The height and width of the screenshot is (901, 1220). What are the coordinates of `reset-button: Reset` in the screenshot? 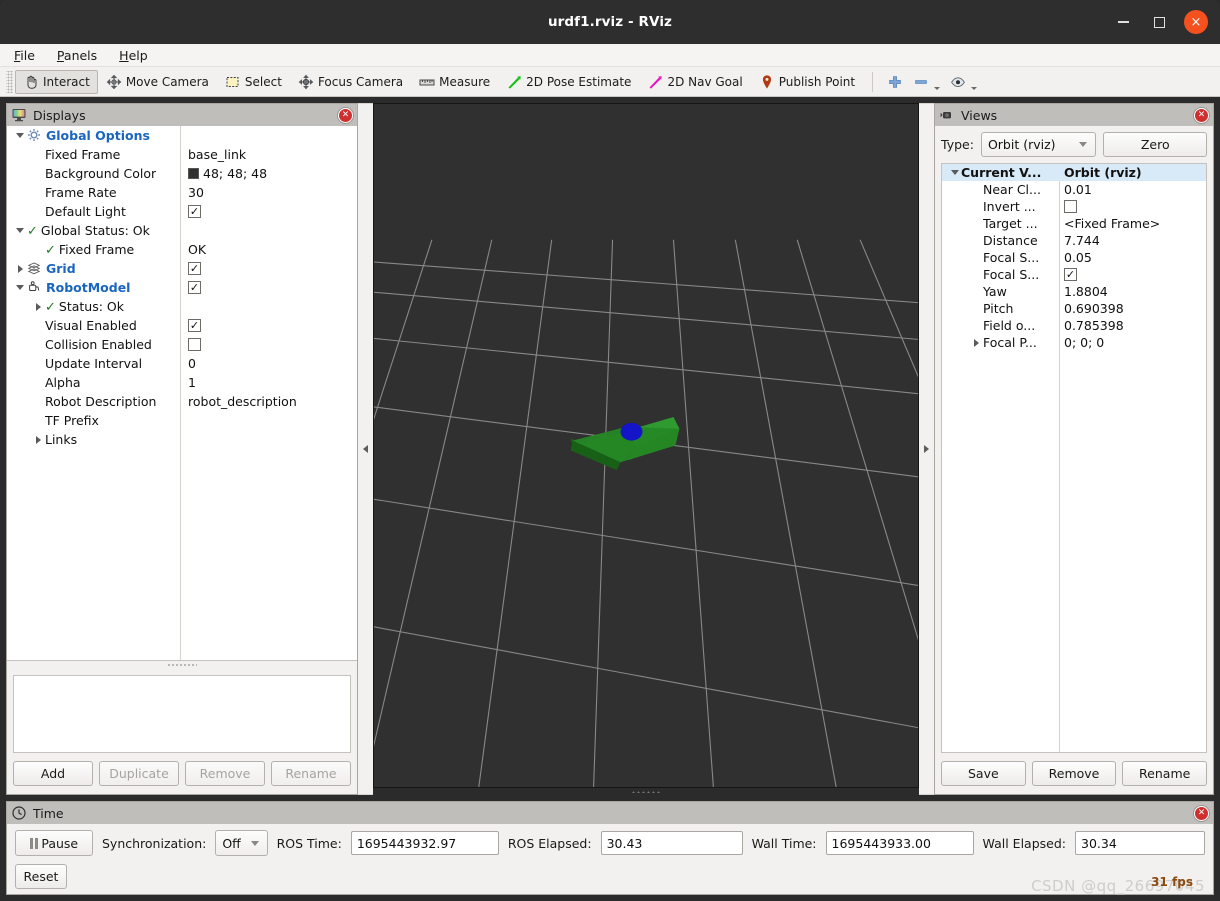 It's located at (41, 876).